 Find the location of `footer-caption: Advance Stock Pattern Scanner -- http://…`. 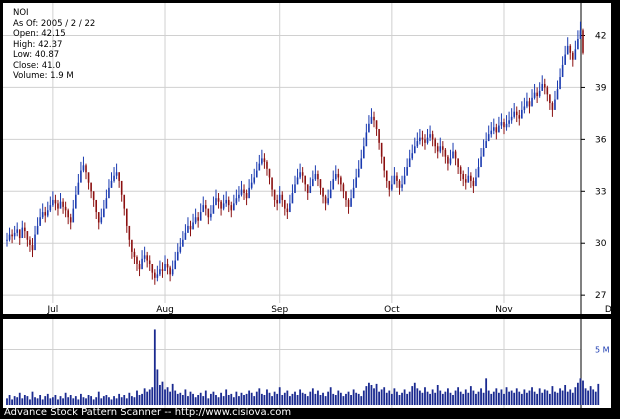

footer-caption: Advance Stock Pattern Scanner -- http://… is located at coordinates (148, 412).